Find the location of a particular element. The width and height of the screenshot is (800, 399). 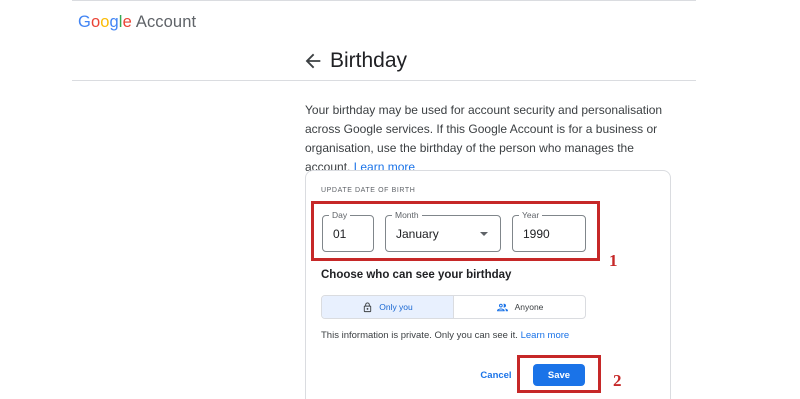

page-title: Birthday is located at coordinates (369, 60).